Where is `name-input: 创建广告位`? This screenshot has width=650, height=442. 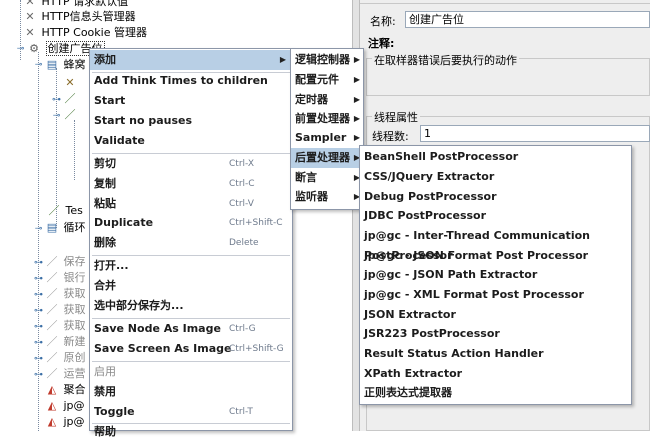 name-input: 创建广告位 is located at coordinates (527, 19).